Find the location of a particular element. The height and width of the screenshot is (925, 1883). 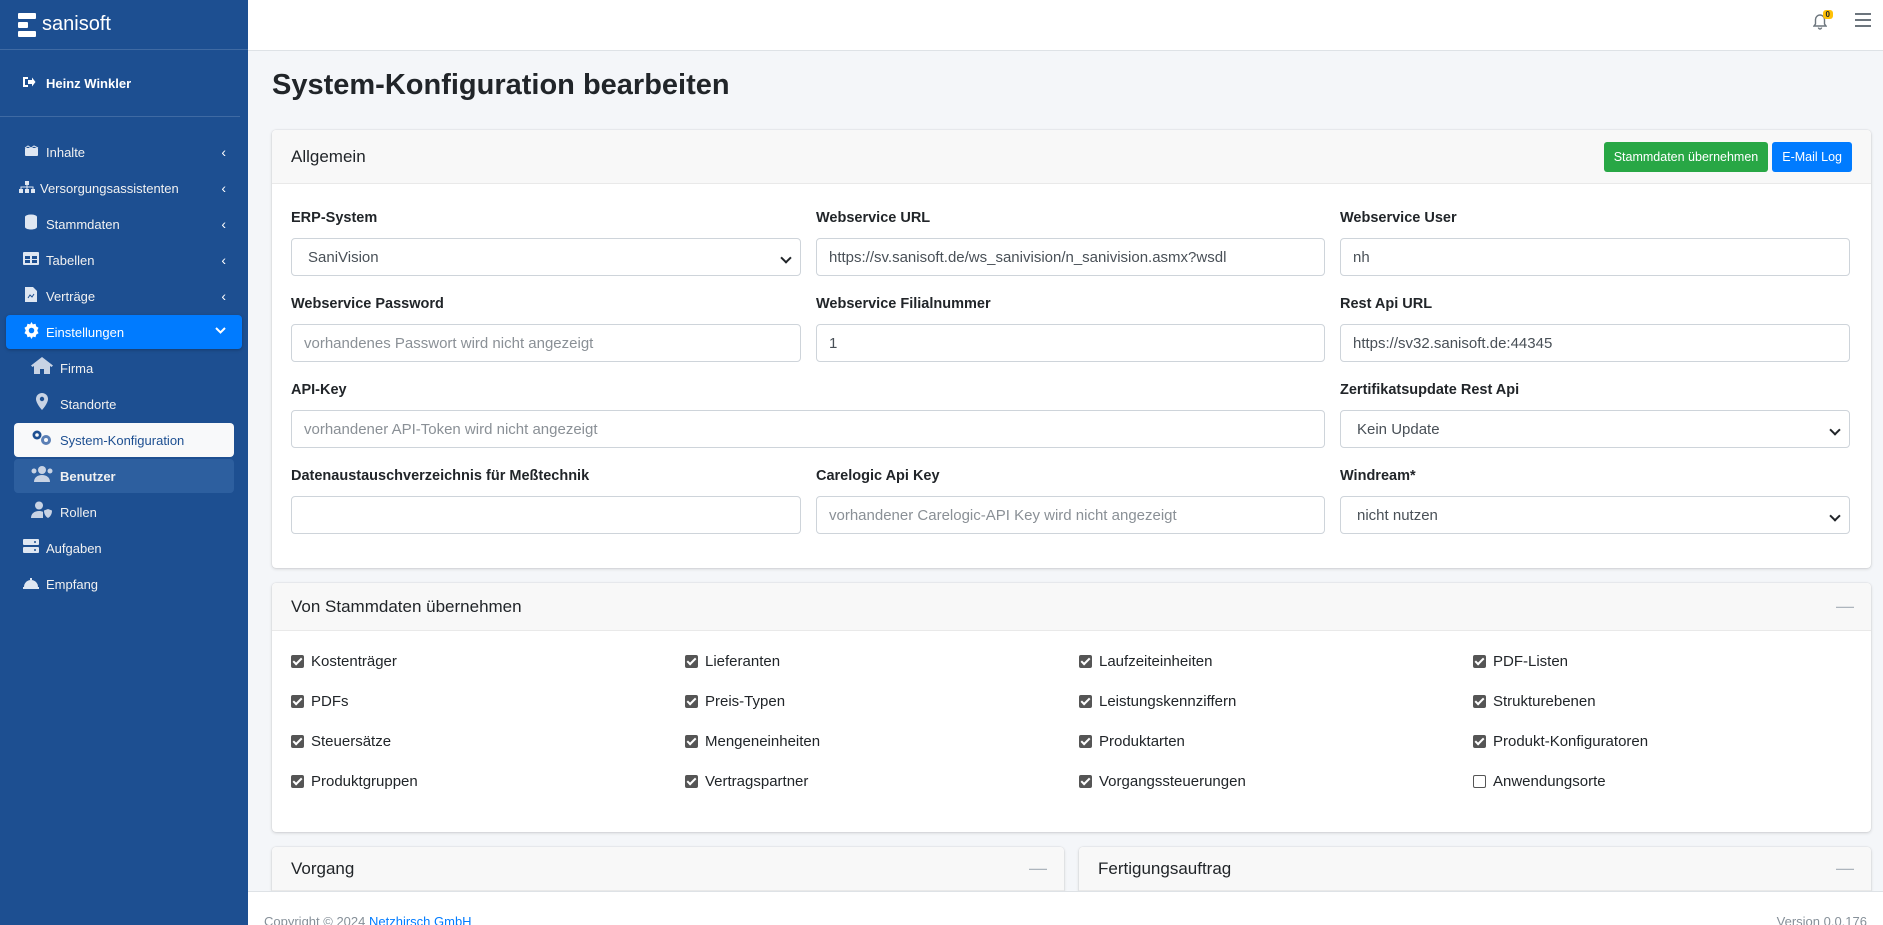

cert-update-label: Zertifikatsupdate Rest Api is located at coordinates (1430, 390).